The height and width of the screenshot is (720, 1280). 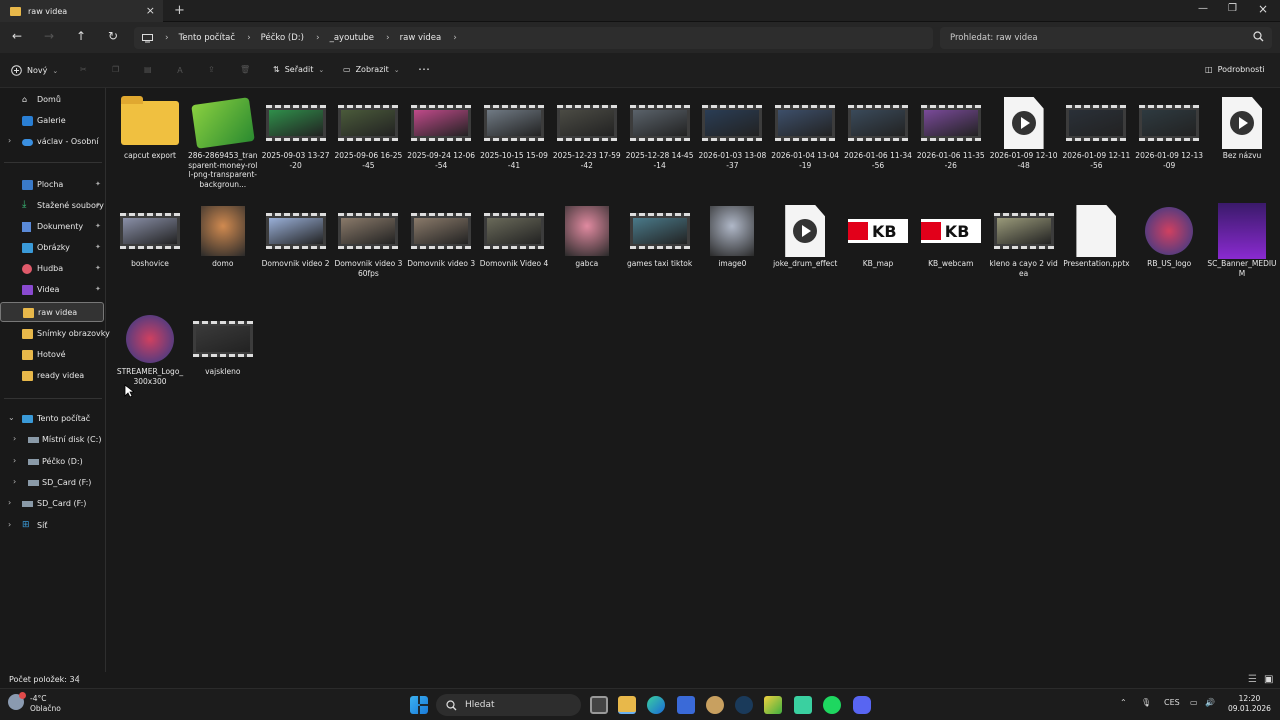 I want to click on file-item: 2025-12-28 14-45-14, so click(x=660, y=134).